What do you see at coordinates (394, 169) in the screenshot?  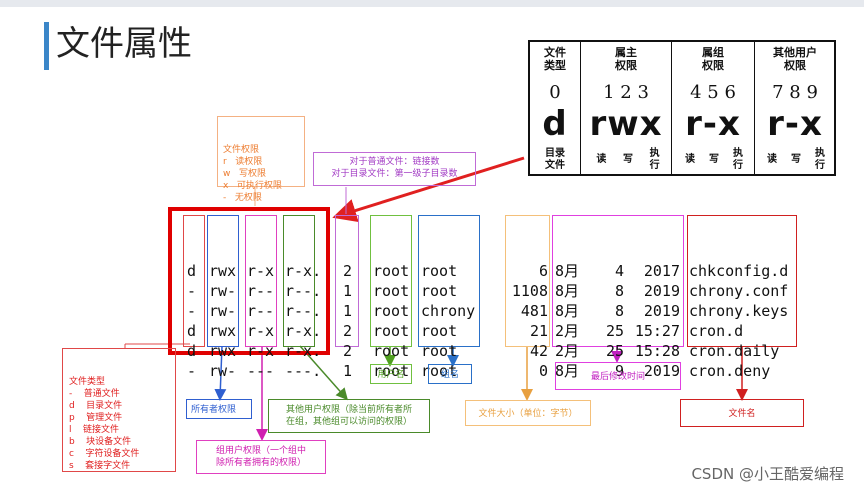 I see `link-count-note: 对于普通文件：链接数 对于目录文件：第一级子目录数` at bounding box center [394, 169].